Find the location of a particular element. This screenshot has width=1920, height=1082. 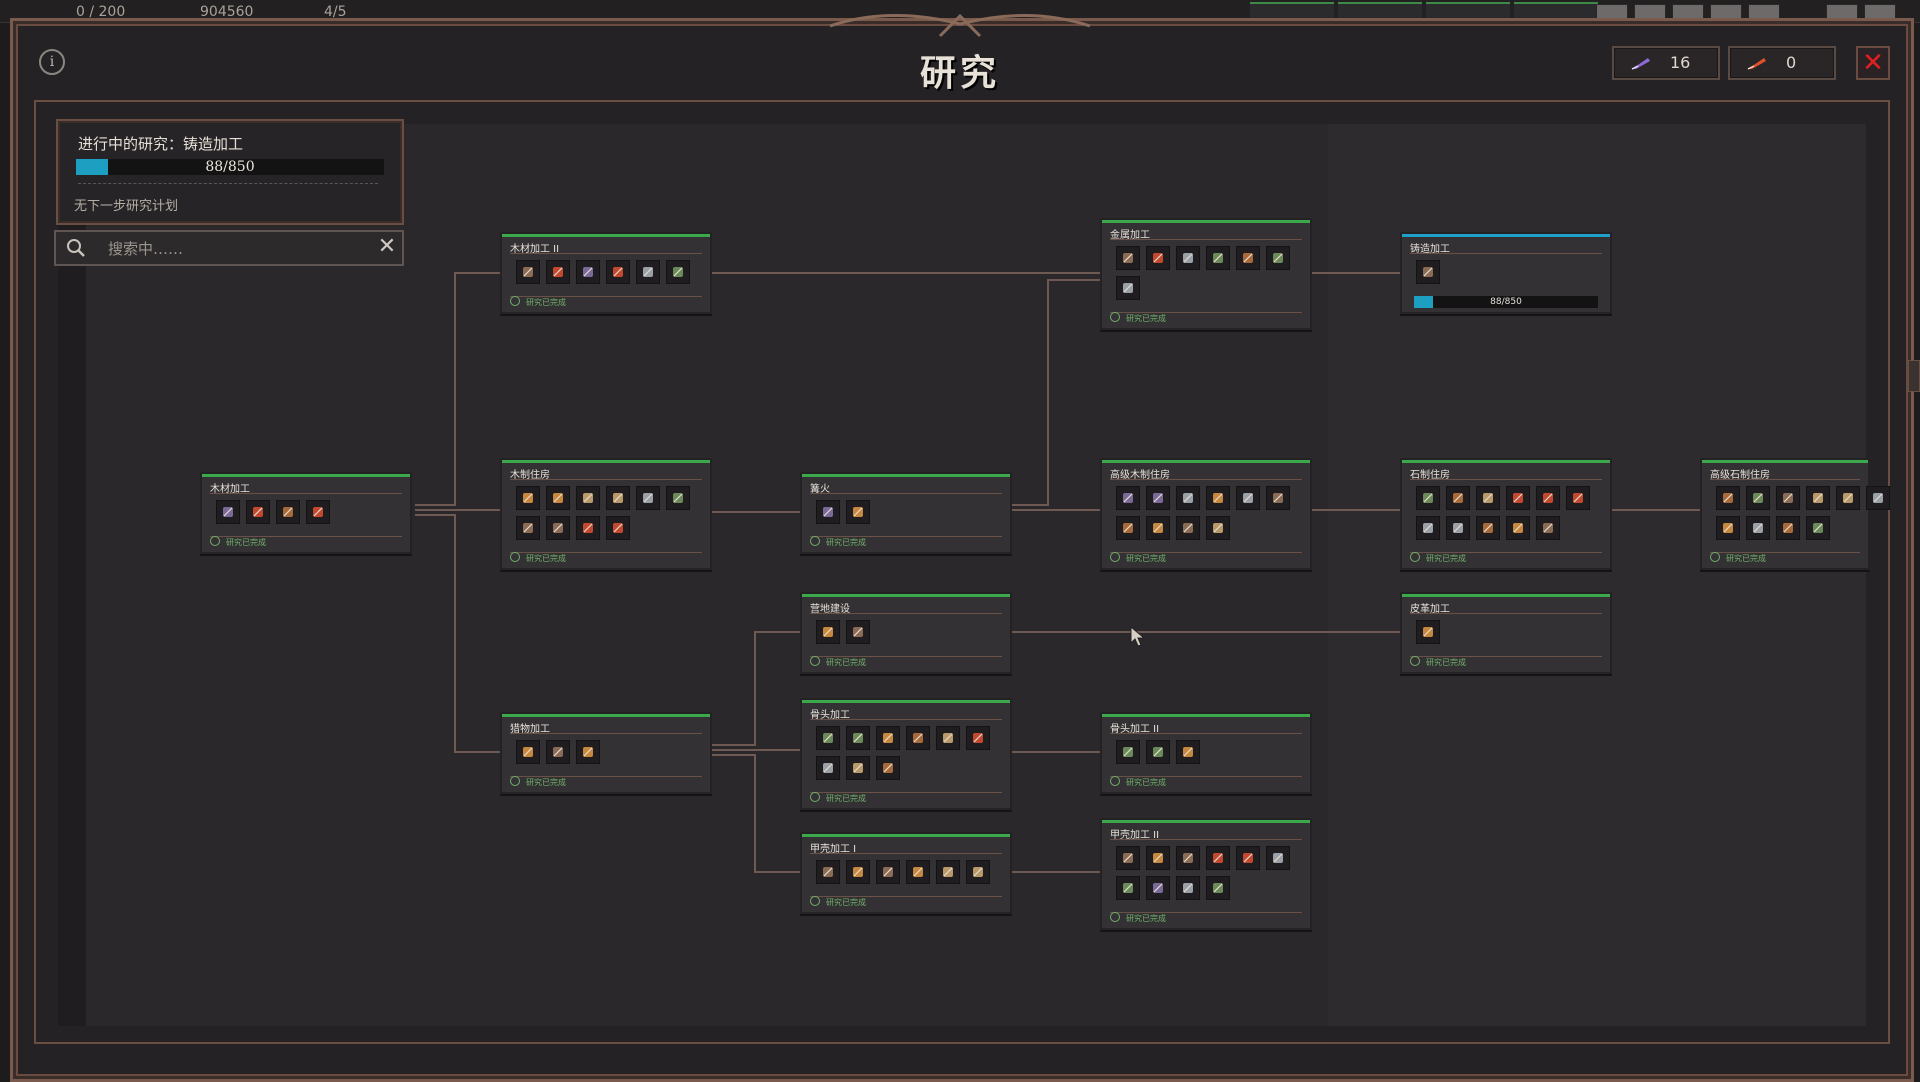

bone-pick-icon is located at coordinates (978, 738).